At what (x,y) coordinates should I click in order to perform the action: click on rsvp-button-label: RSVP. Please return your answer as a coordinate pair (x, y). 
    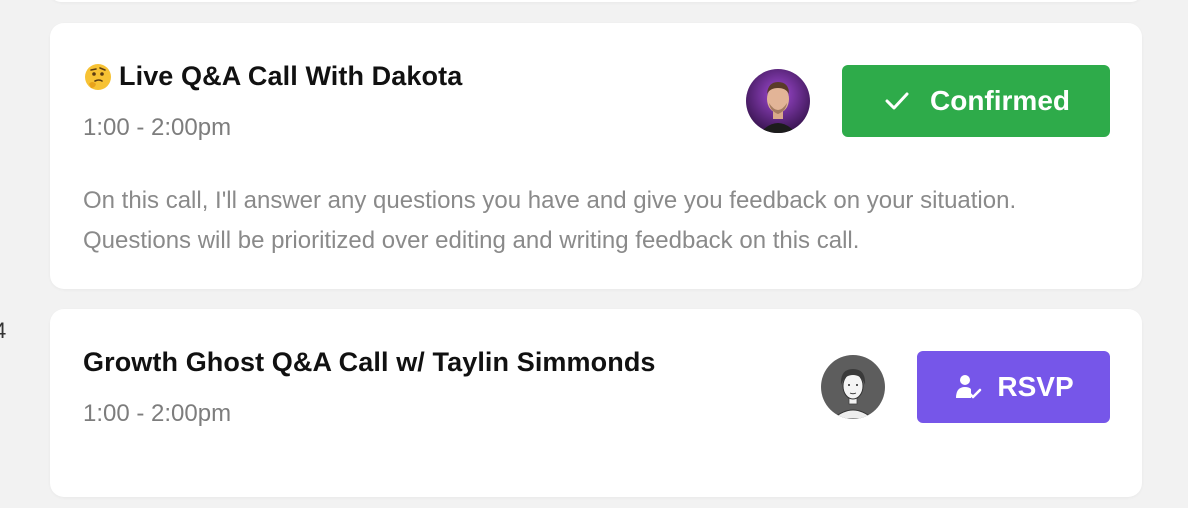
    Looking at the image, I should click on (1035, 386).